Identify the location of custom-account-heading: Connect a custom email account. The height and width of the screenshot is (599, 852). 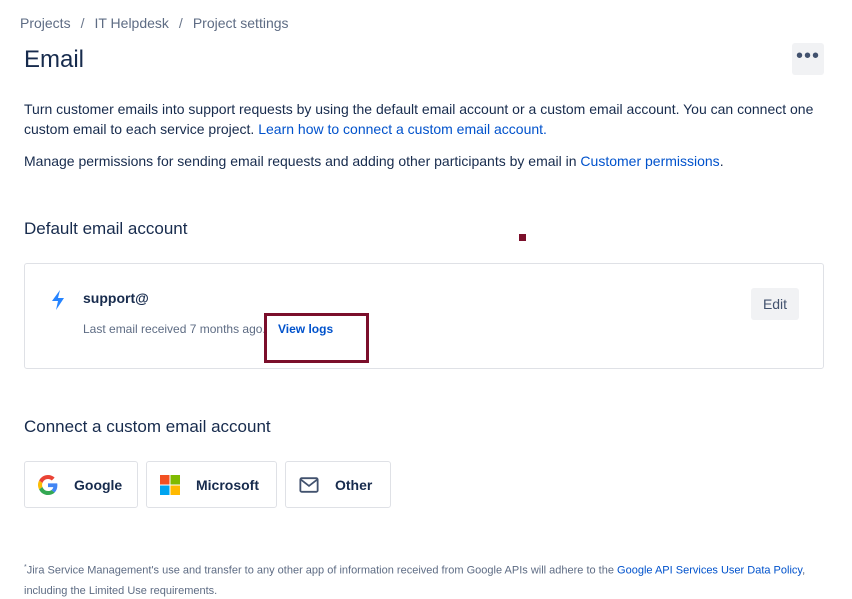
(147, 426).